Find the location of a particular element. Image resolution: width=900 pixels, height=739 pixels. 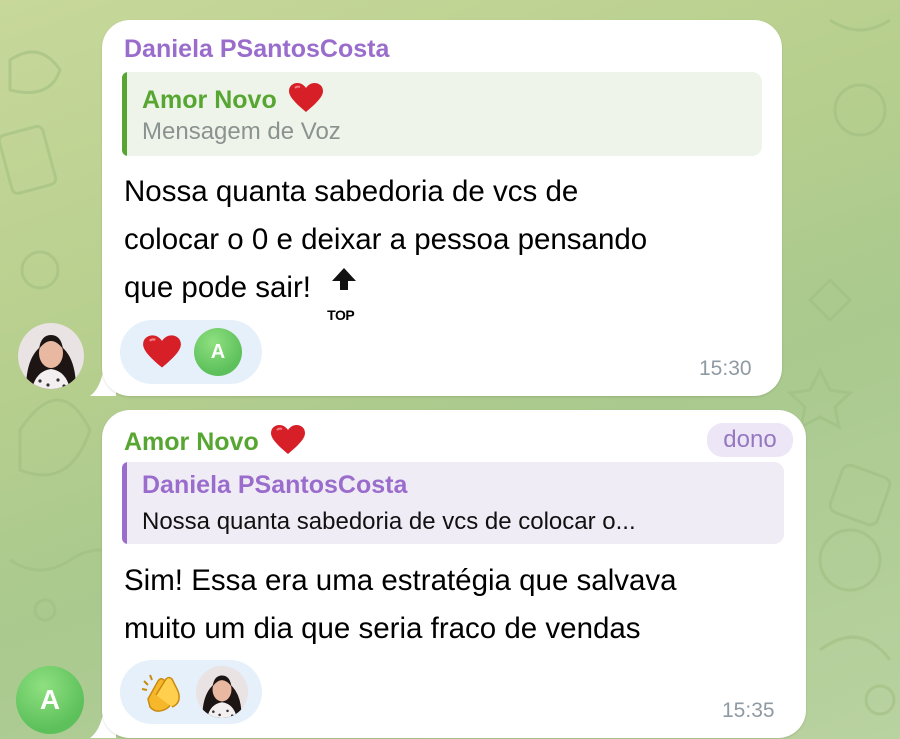

reply-author: Daniela PSantosCosta is located at coordinates (275, 485).